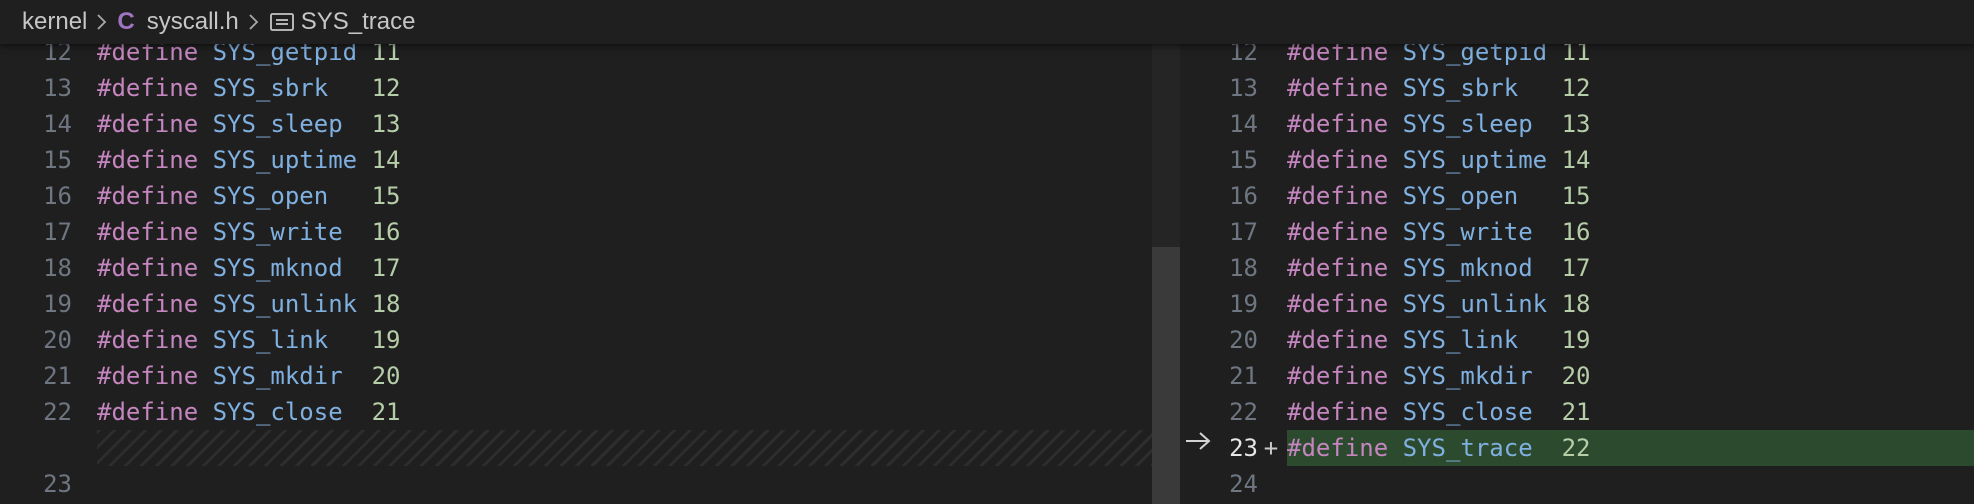 The height and width of the screenshot is (504, 1974). Describe the element at coordinates (1243, 376) in the screenshot. I see `line-number: 21` at that location.